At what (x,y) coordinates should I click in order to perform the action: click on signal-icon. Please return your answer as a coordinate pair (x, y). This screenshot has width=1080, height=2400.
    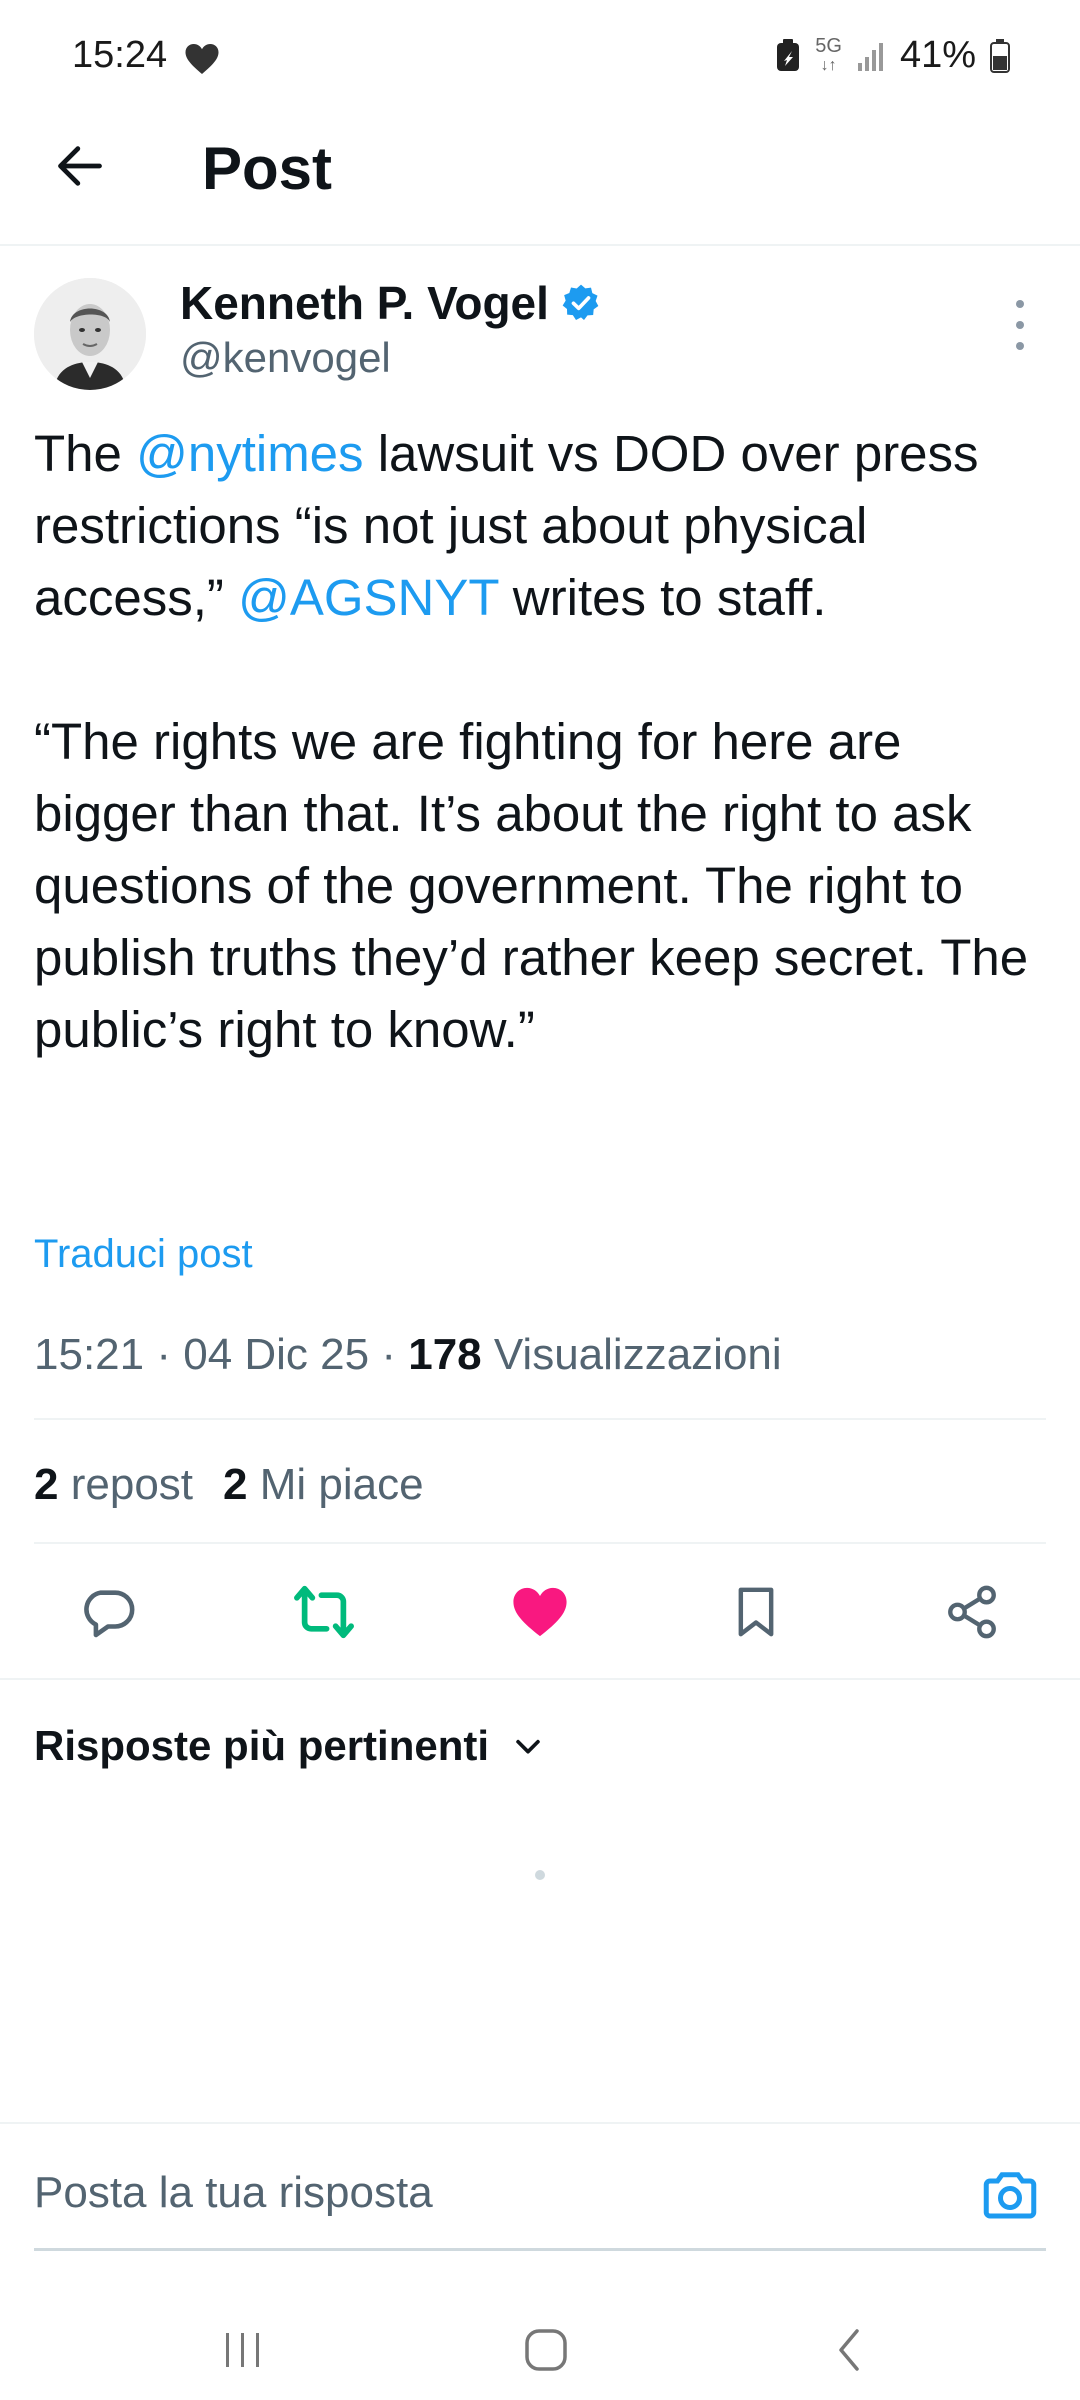
    Looking at the image, I should click on (870, 56).